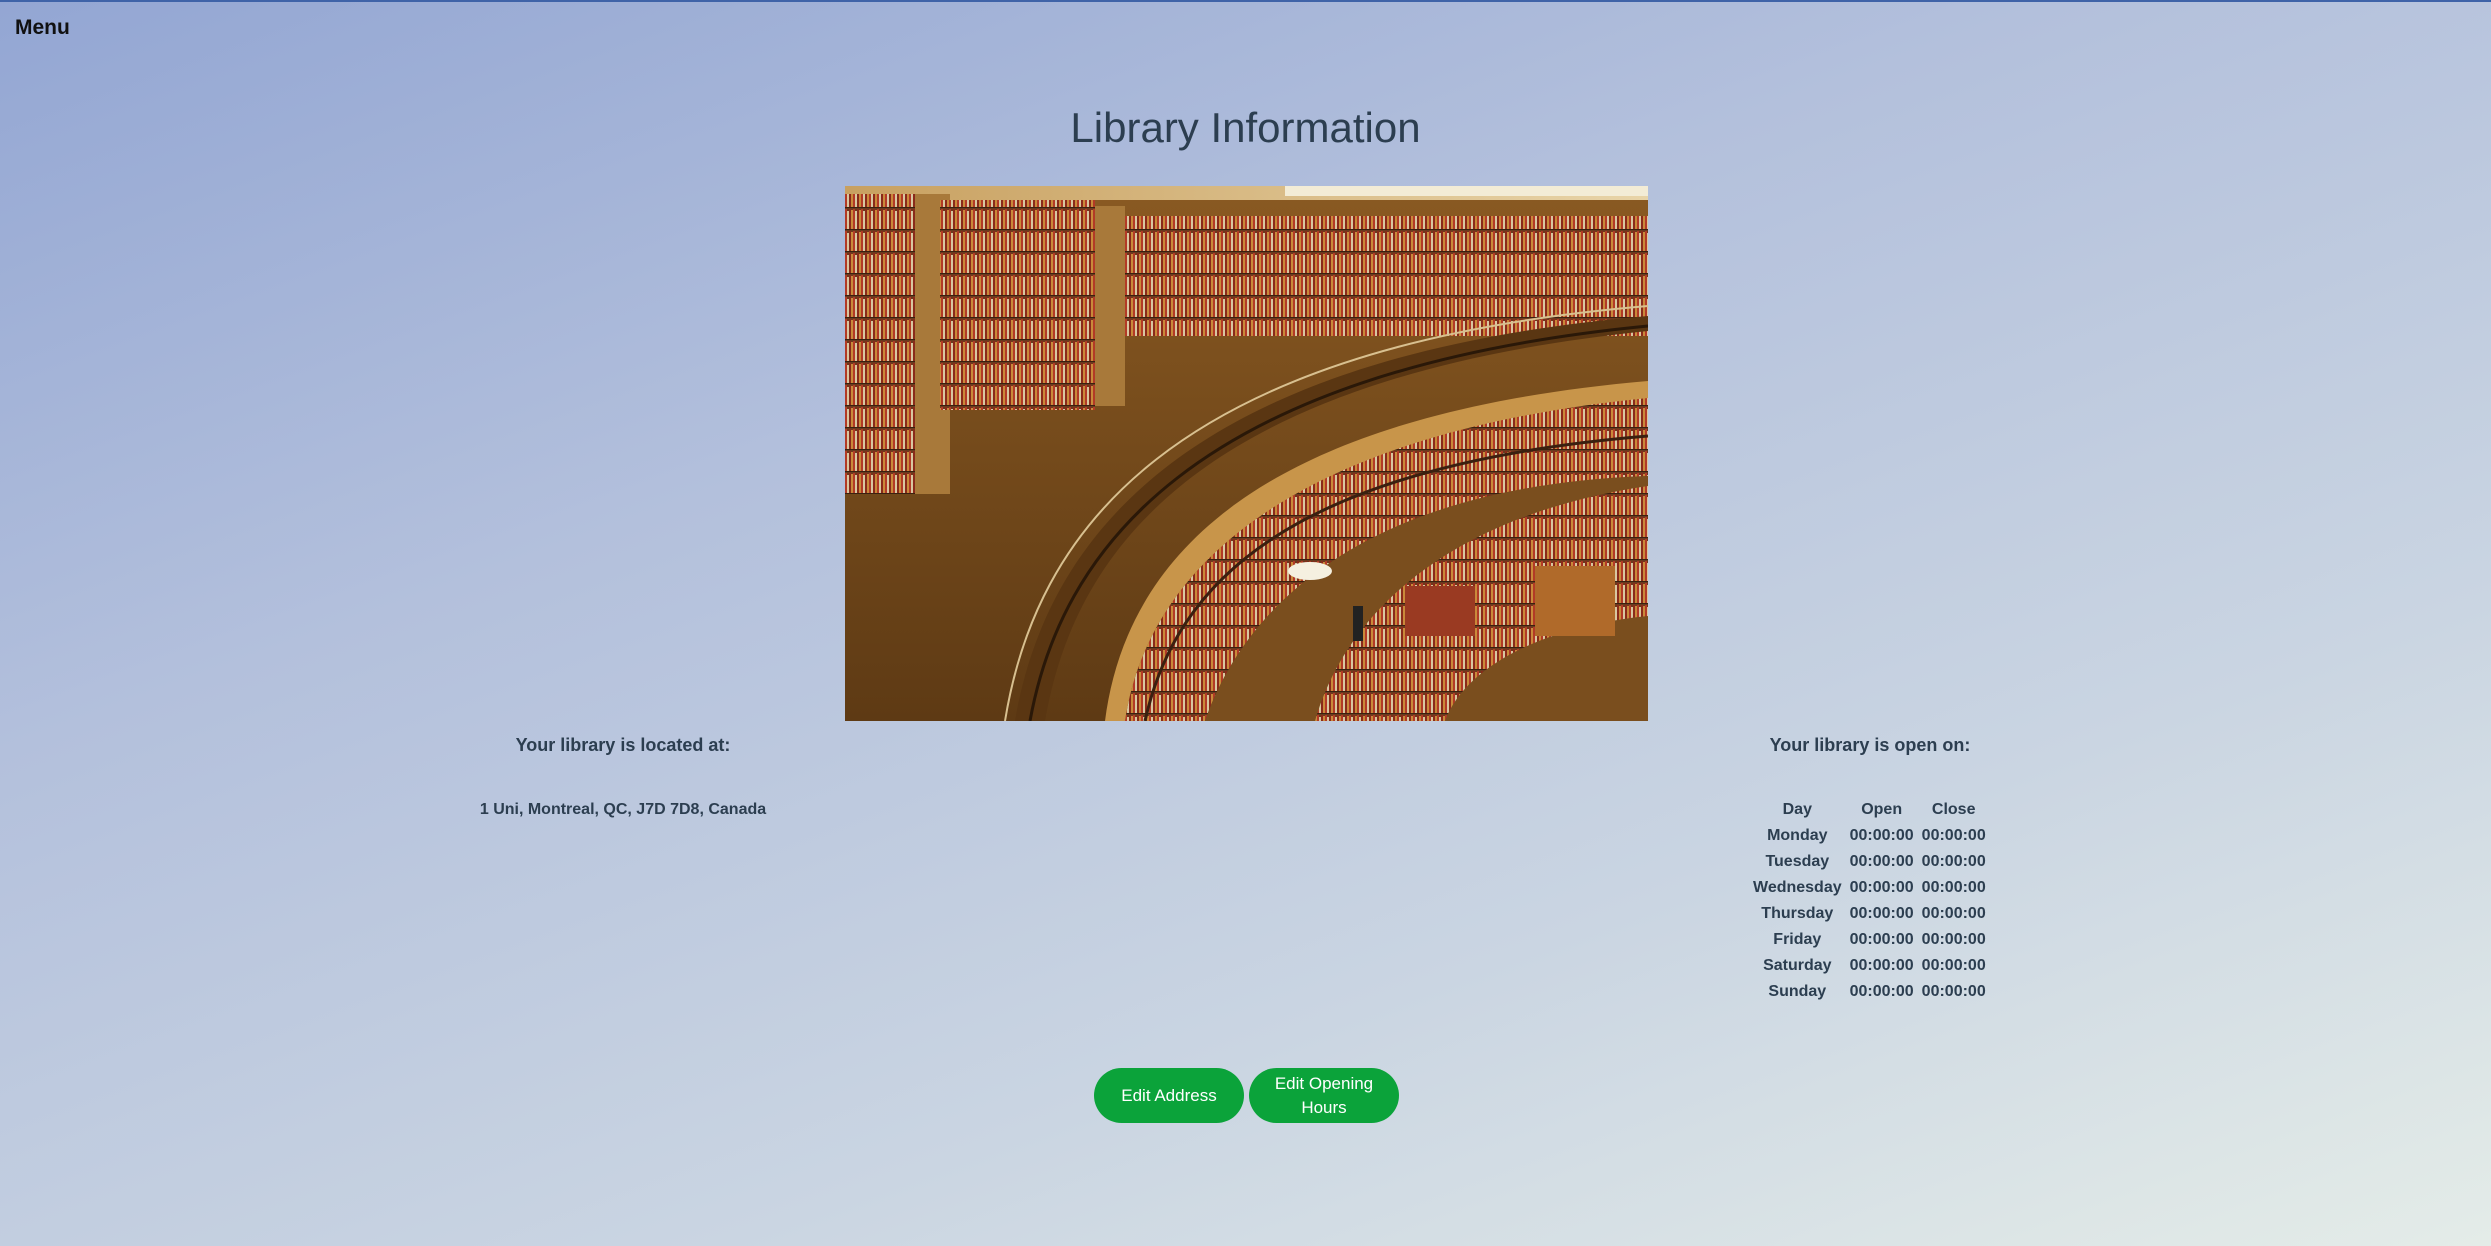 The height and width of the screenshot is (1246, 2491). Describe the element at coordinates (1797, 965) in the screenshot. I see `day-cell: Saturday` at that location.